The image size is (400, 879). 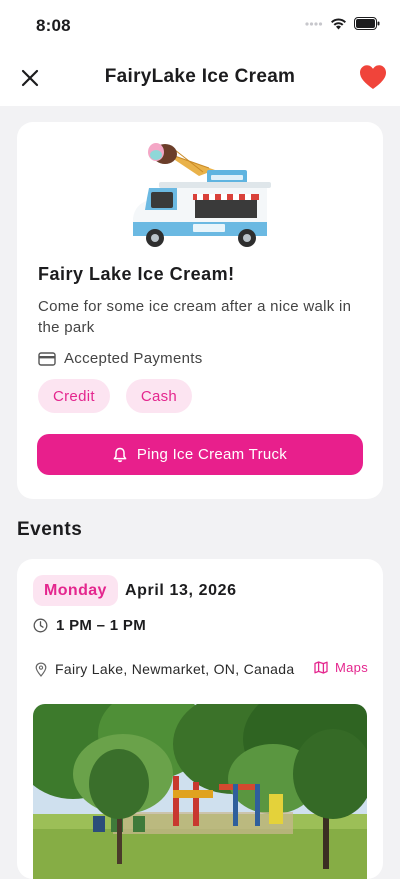 I want to click on event-time: 1 PM – 1 PM, so click(x=101, y=625).